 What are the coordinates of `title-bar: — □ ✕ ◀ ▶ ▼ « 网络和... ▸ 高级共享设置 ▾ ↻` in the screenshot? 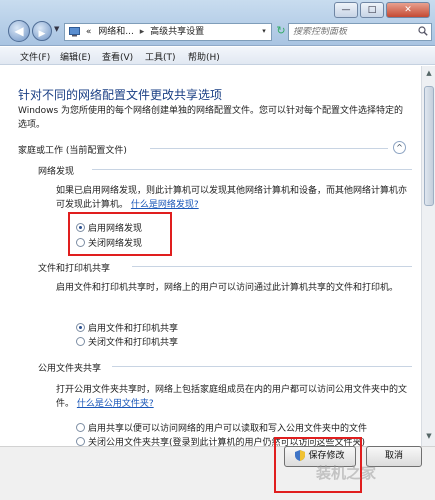 It's located at (217, 23).